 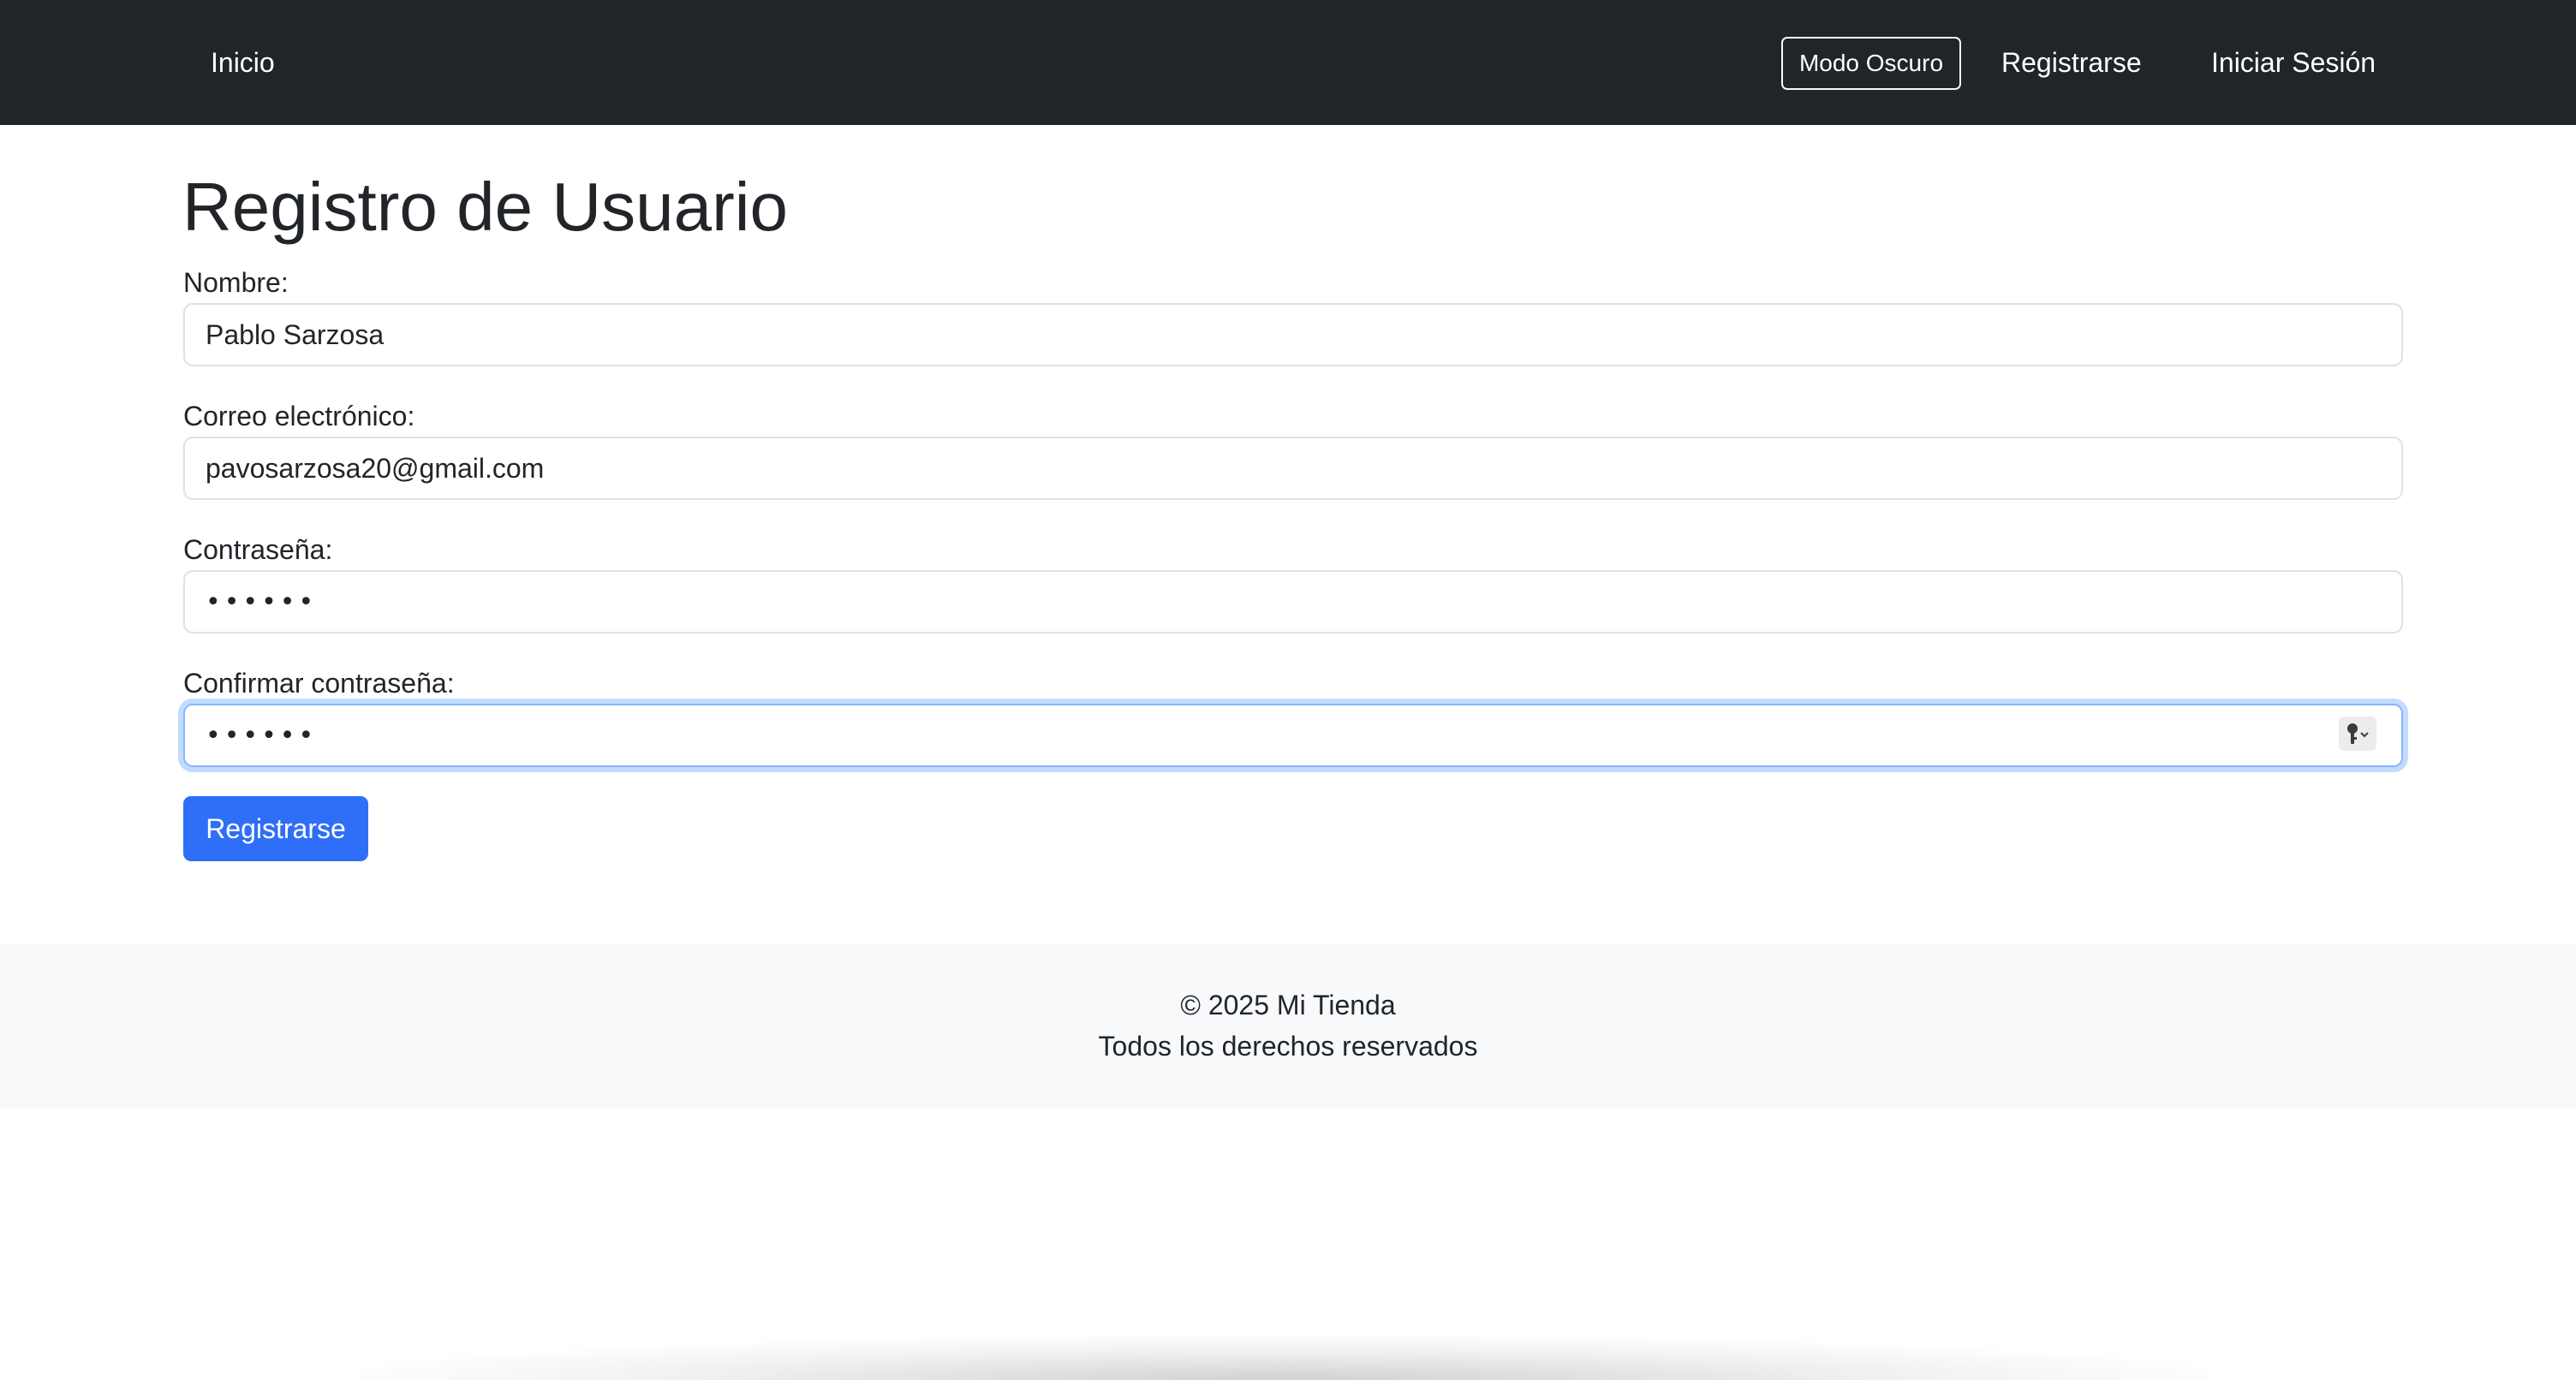 What do you see at coordinates (2293, 62) in the screenshot?
I see `nav-login-link: Iniciar Sesión` at bounding box center [2293, 62].